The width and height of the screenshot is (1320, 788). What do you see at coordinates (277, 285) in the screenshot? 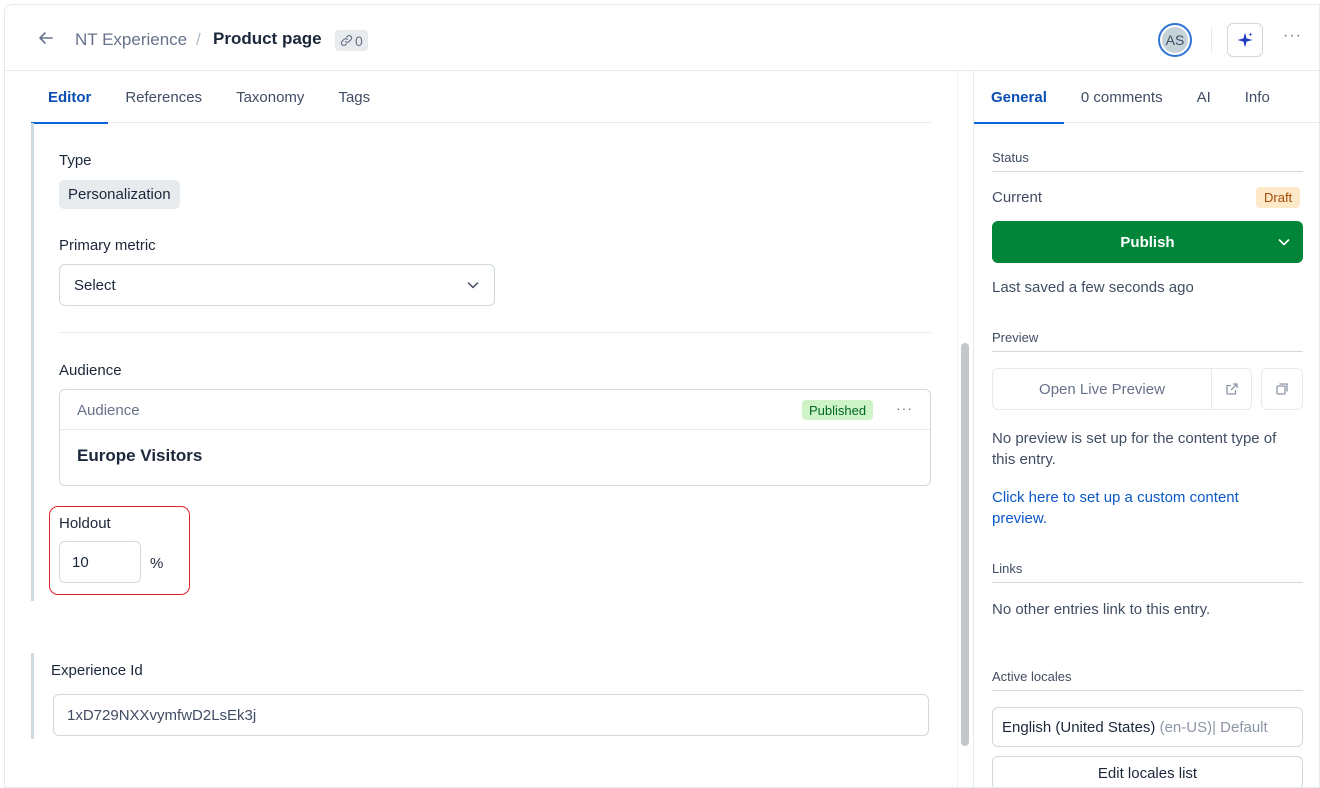
I see `primary-metric-select: Select` at bounding box center [277, 285].